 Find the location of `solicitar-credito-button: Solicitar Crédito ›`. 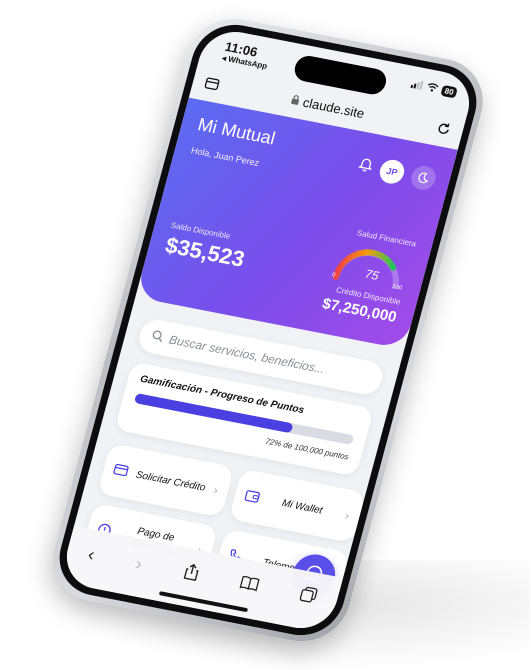

solicitar-credito-button: Solicitar Crédito › is located at coordinates (166, 480).